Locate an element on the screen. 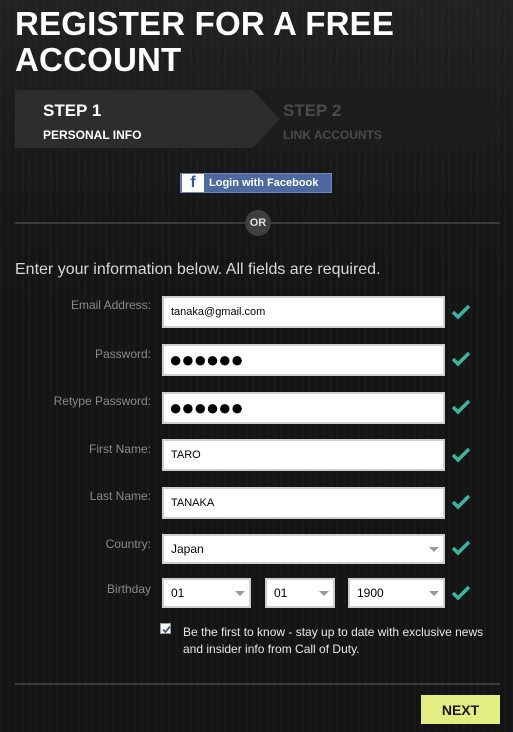  page-title: REGISTER FOR A FREE ACCOUNT is located at coordinates (205, 41).